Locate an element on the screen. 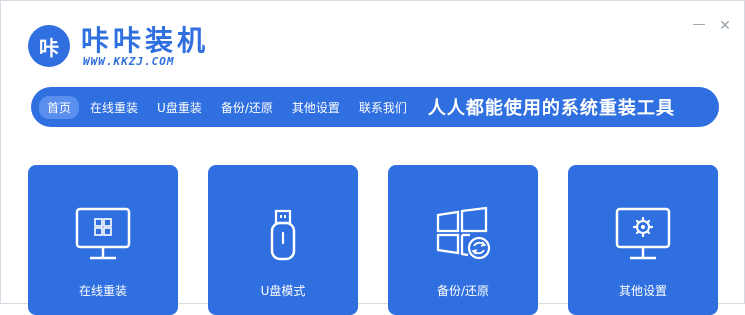 The height and width of the screenshot is (315, 745). app-url: WWW.KKZJ.COM is located at coordinates (129, 61).